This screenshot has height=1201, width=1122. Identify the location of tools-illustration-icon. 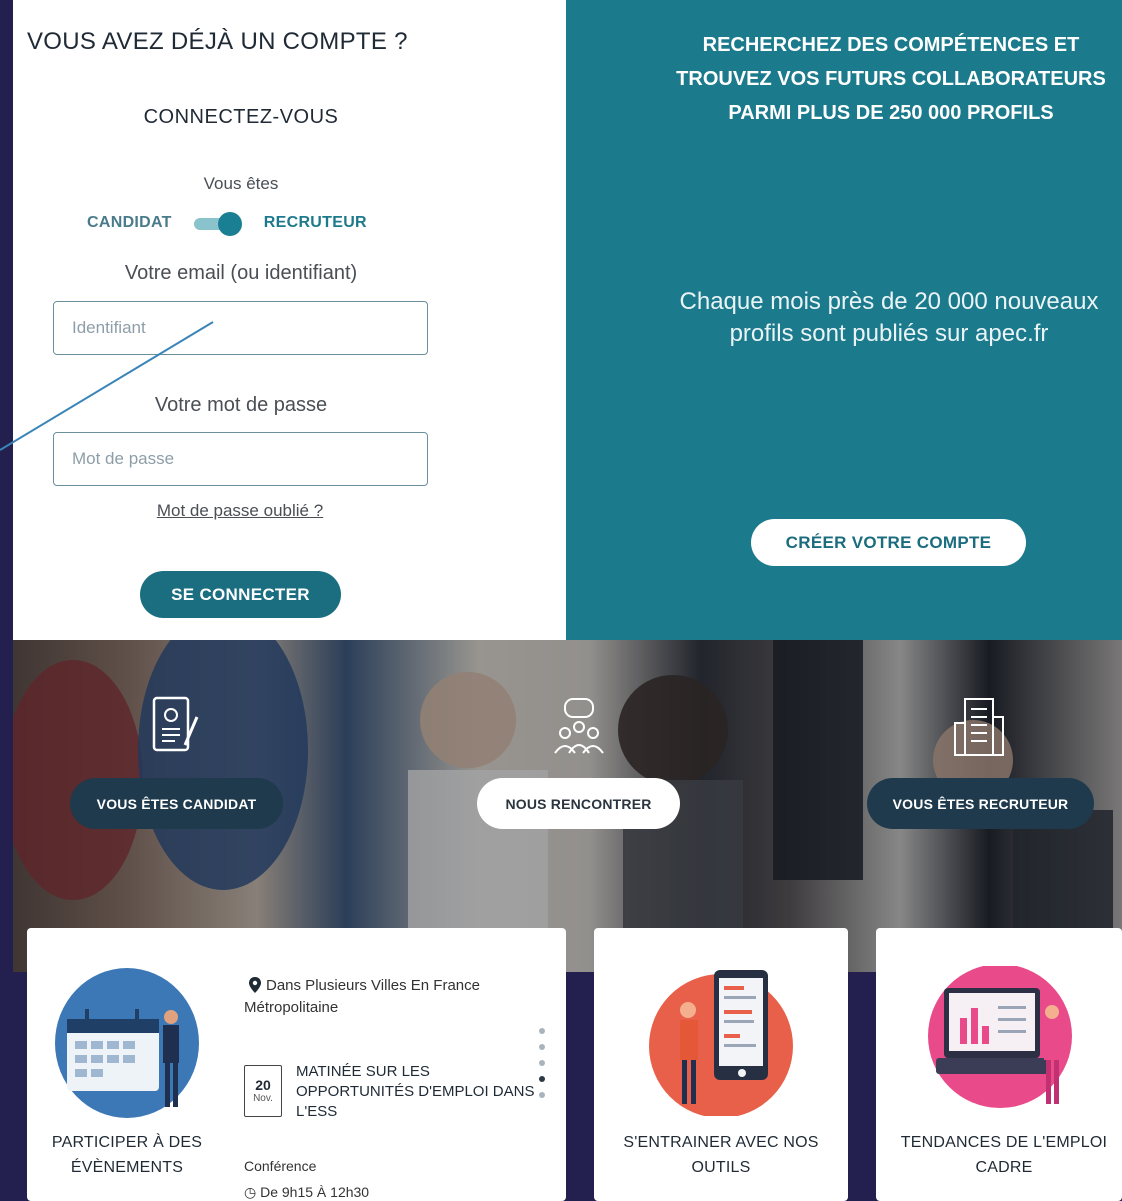
(721, 1043).